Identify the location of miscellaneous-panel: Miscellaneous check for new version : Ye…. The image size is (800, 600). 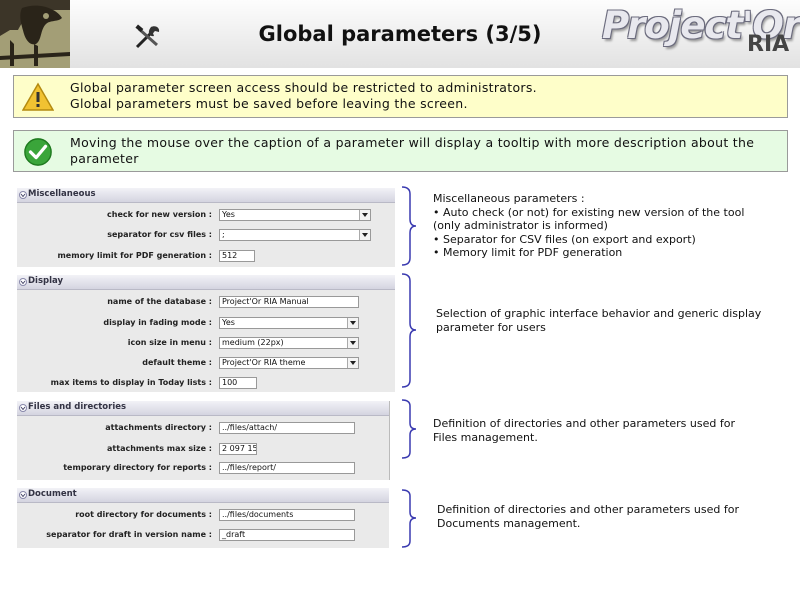
(206, 227).